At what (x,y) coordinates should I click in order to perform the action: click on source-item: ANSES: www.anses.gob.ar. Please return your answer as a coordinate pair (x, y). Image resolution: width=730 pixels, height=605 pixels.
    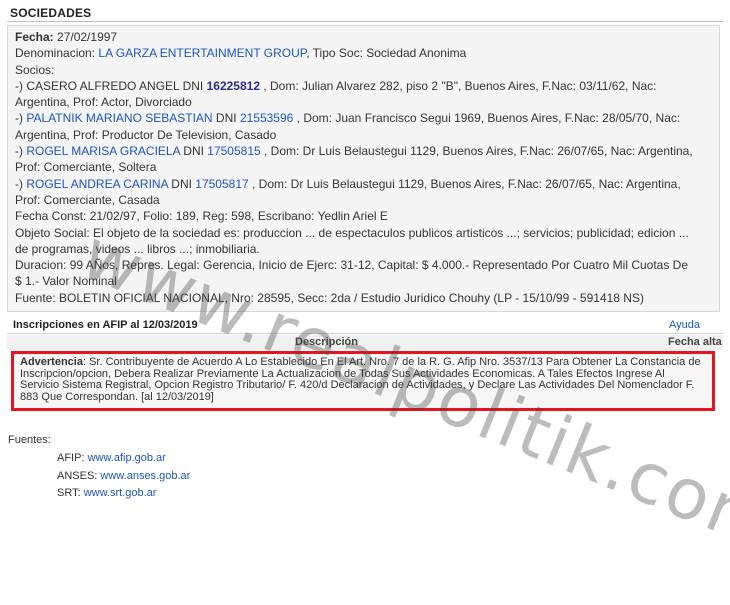
    Looking at the image, I should click on (123, 476).